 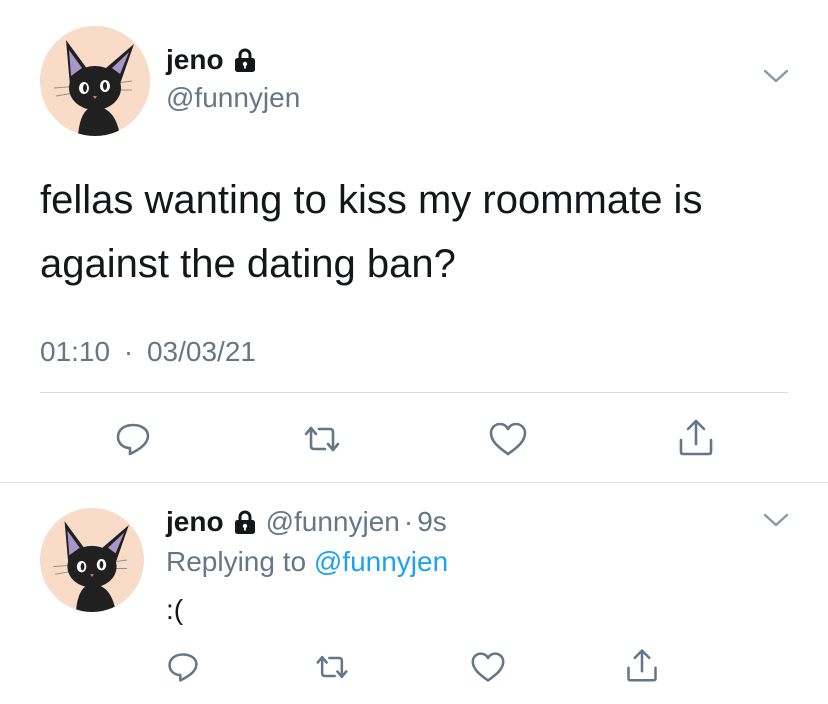 I want to click on tweet-text: :(, so click(x=175, y=609).